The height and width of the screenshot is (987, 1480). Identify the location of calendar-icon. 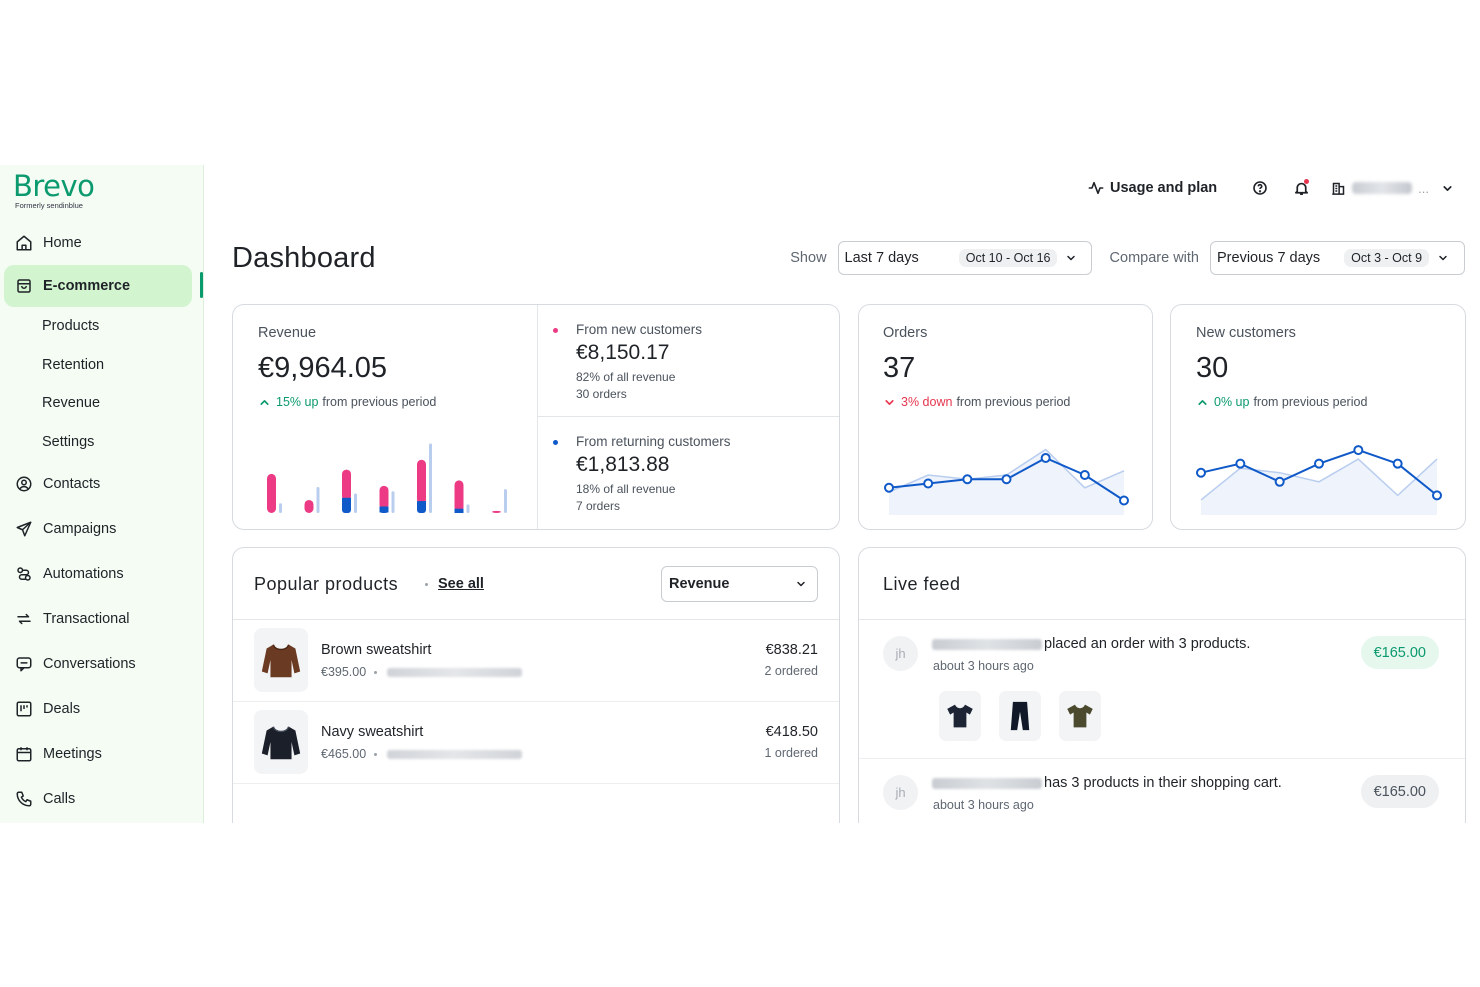
(24, 754).